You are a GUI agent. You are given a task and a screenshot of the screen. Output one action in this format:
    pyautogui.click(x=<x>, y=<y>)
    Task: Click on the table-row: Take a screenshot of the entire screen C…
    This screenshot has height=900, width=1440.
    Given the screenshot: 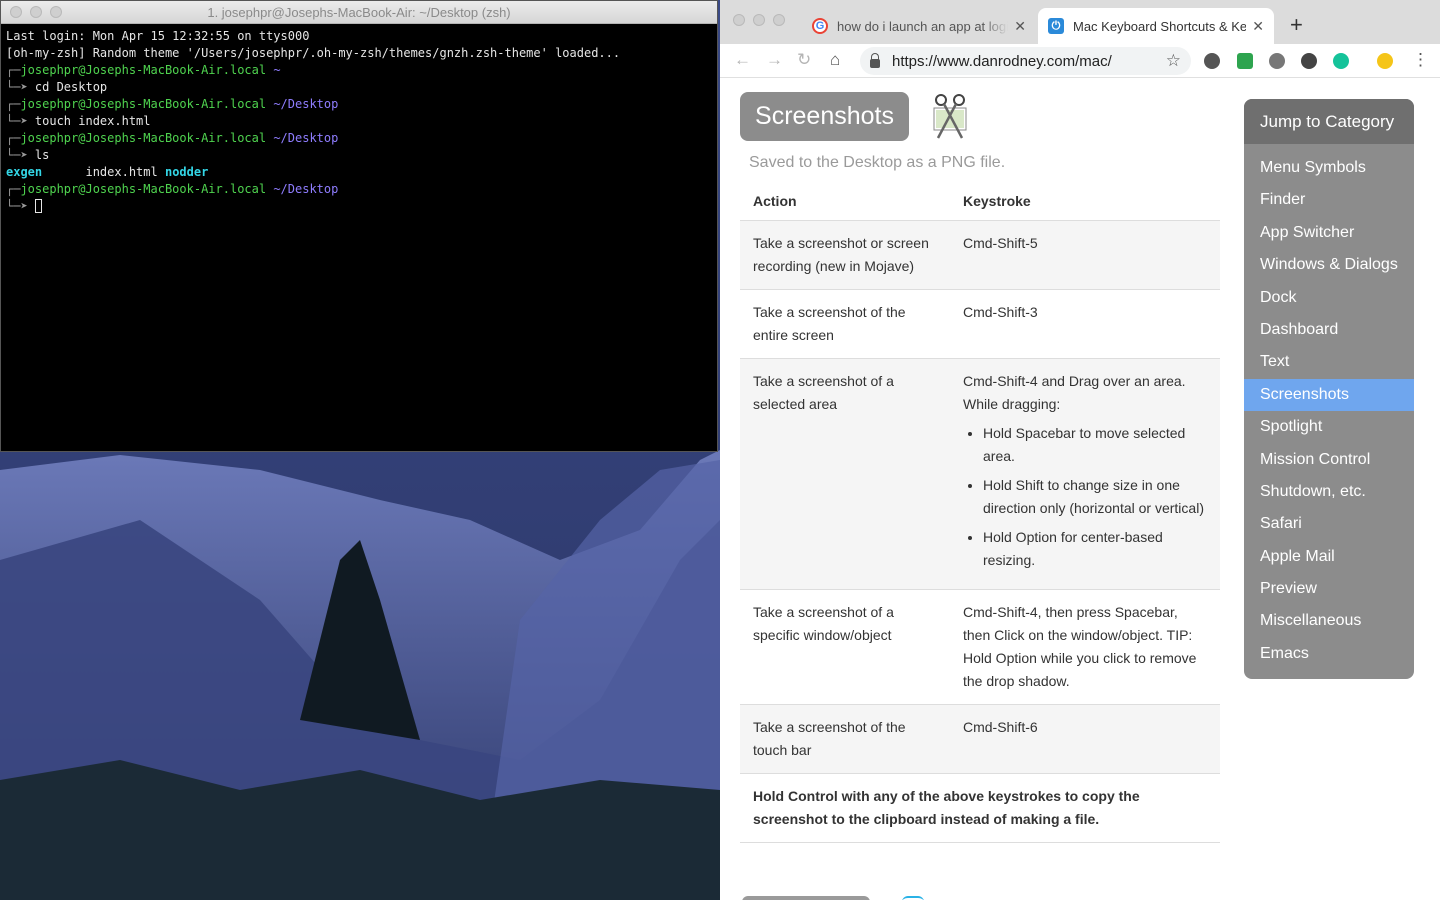 What is the action you would take?
    pyautogui.click(x=980, y=324)
    